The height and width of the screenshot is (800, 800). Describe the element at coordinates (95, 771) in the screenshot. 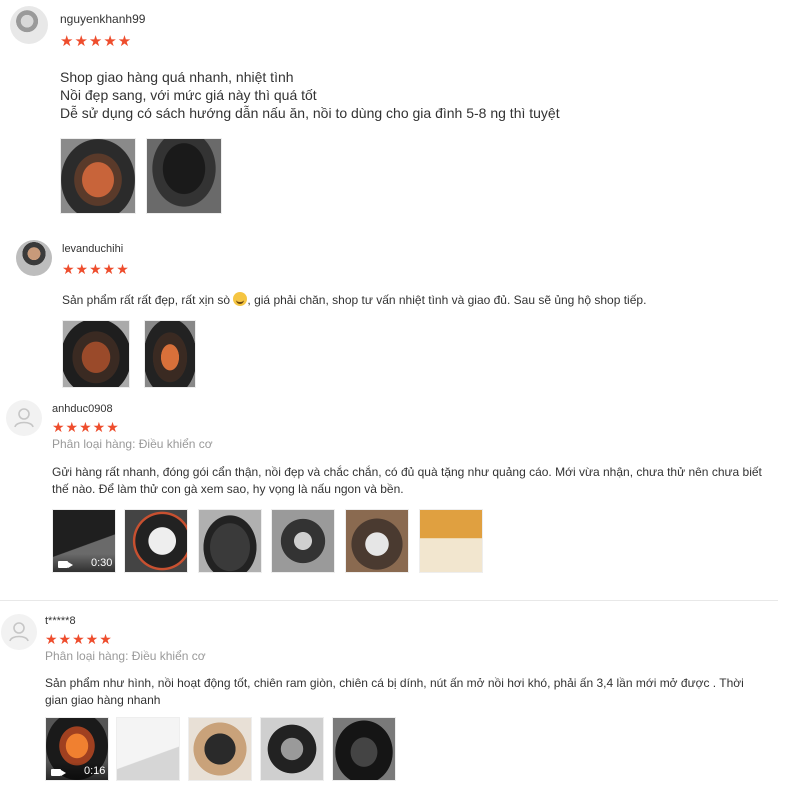

I see `video-duration: 0:16` at that location.